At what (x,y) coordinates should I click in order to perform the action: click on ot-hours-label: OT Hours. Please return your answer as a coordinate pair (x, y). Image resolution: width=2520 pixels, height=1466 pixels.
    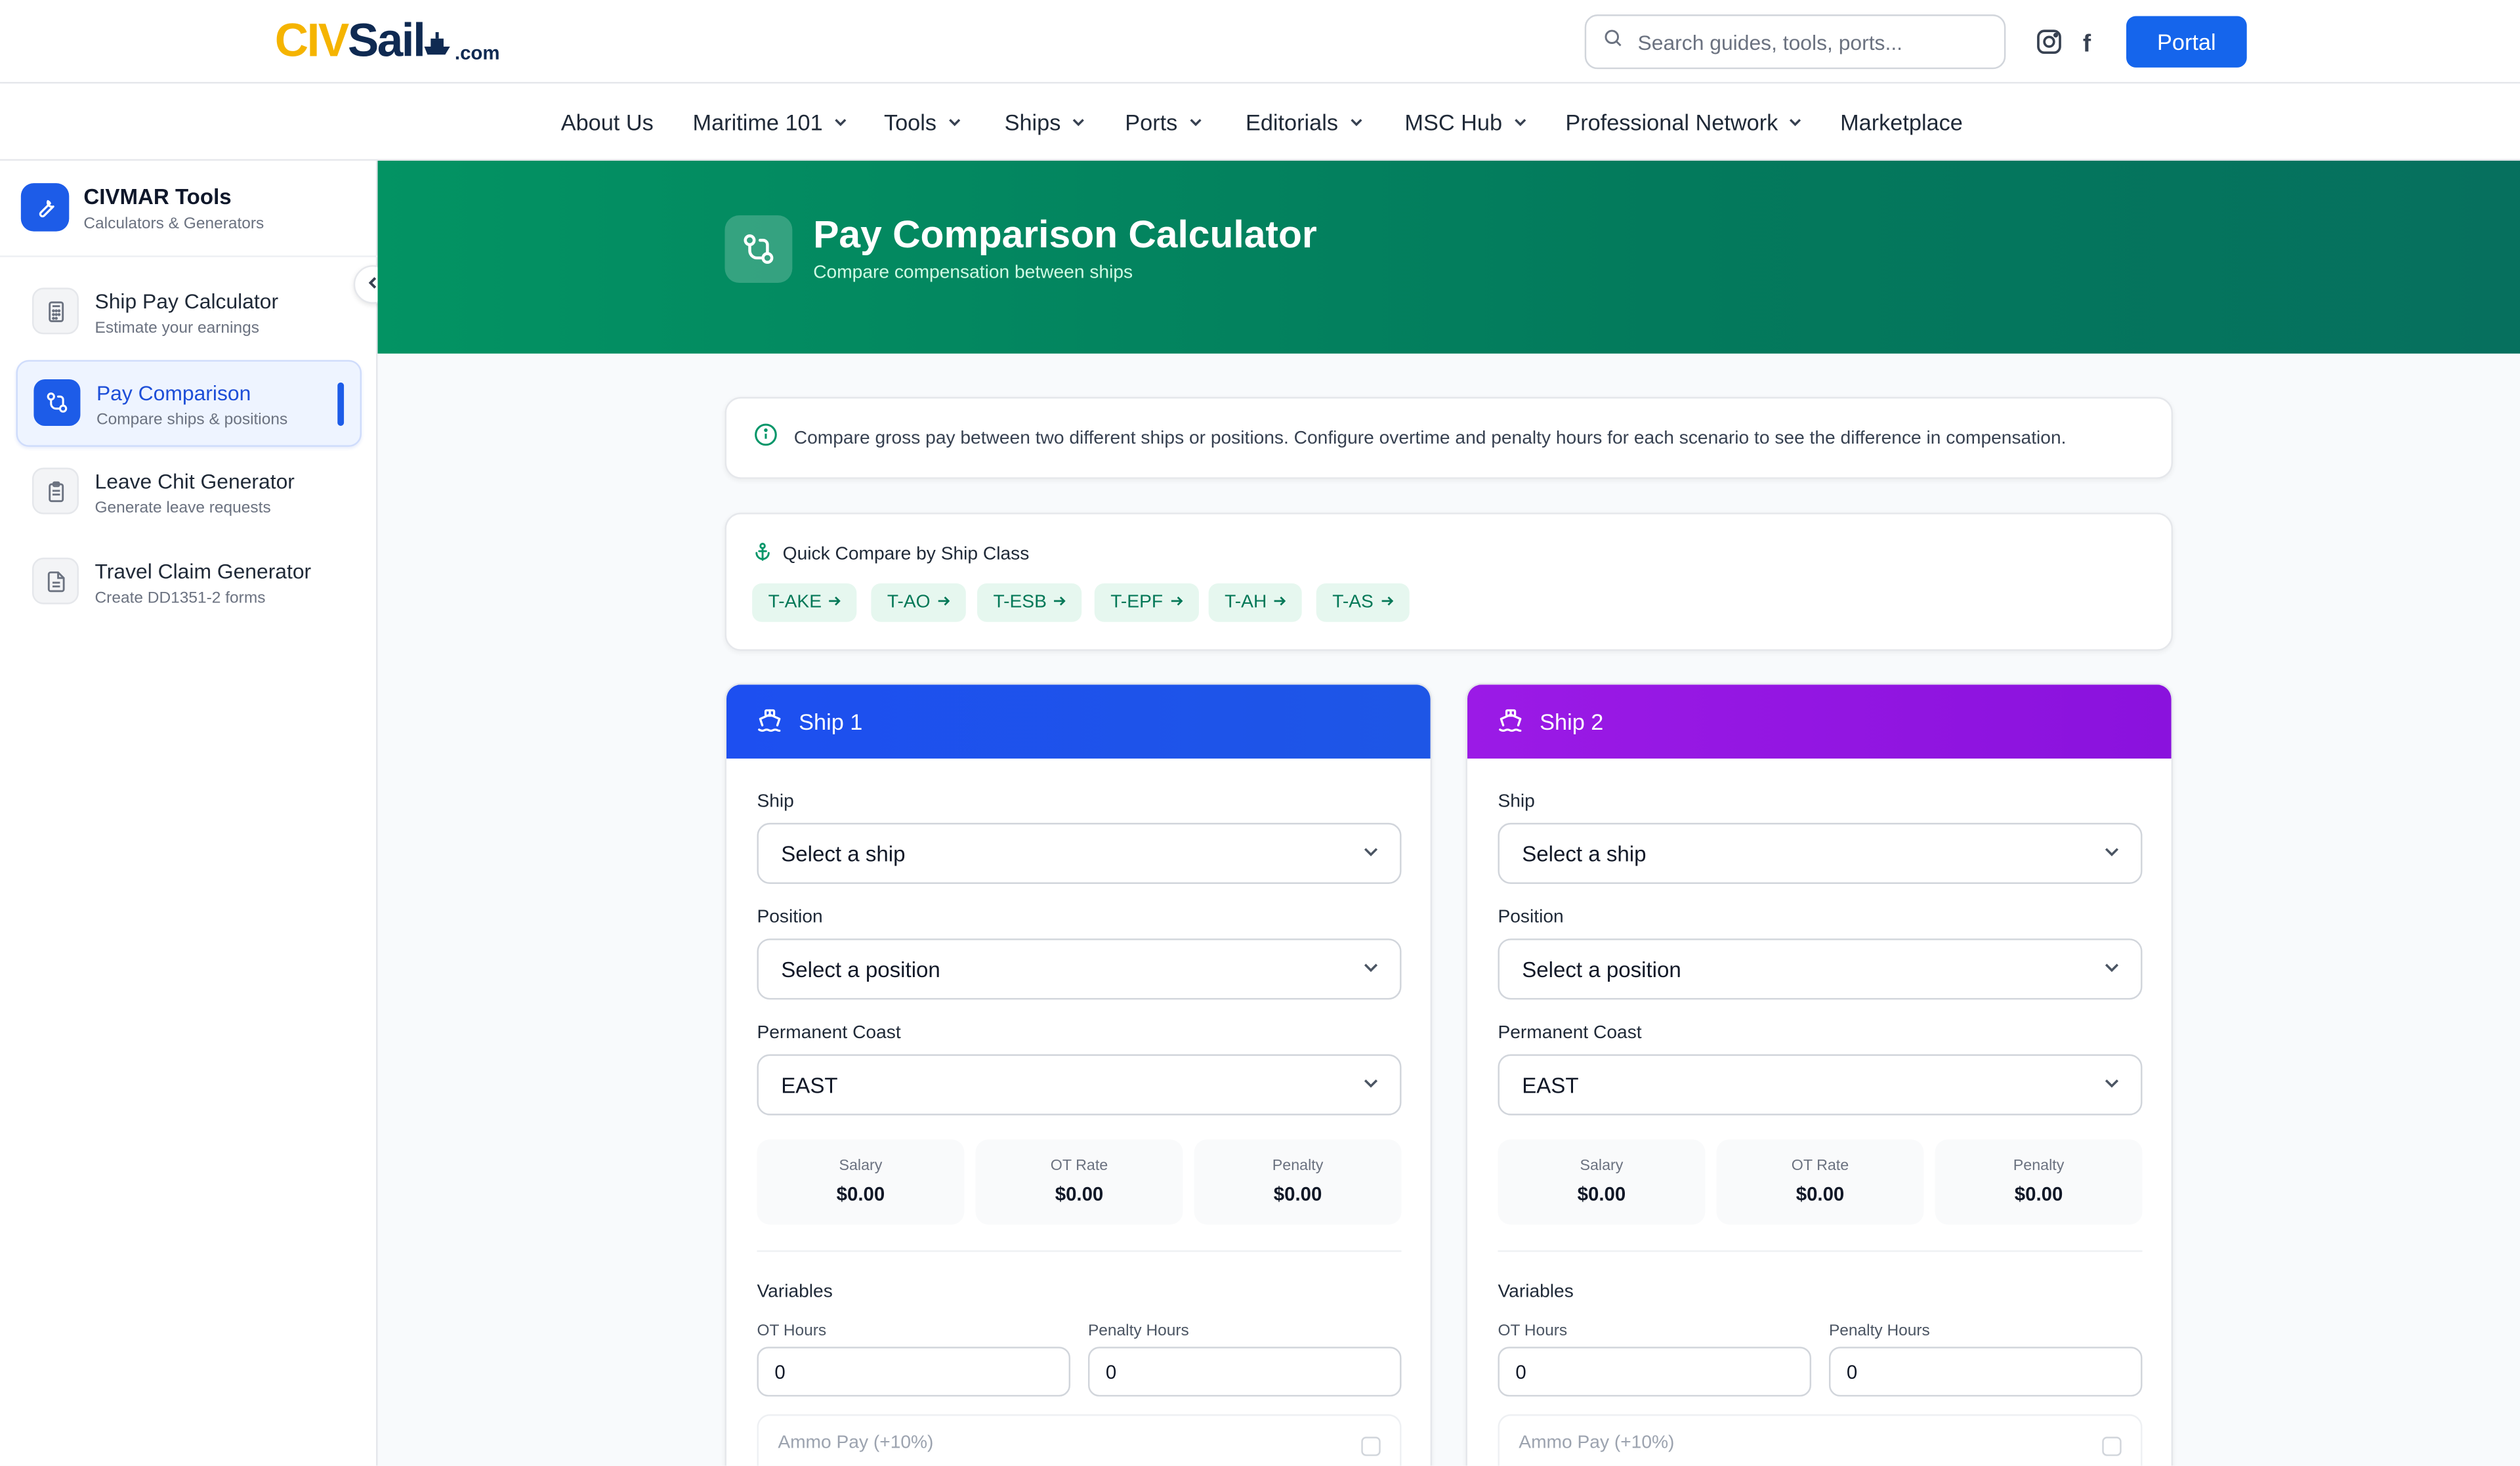
    Looking at the image, I should click on (792, 1331).